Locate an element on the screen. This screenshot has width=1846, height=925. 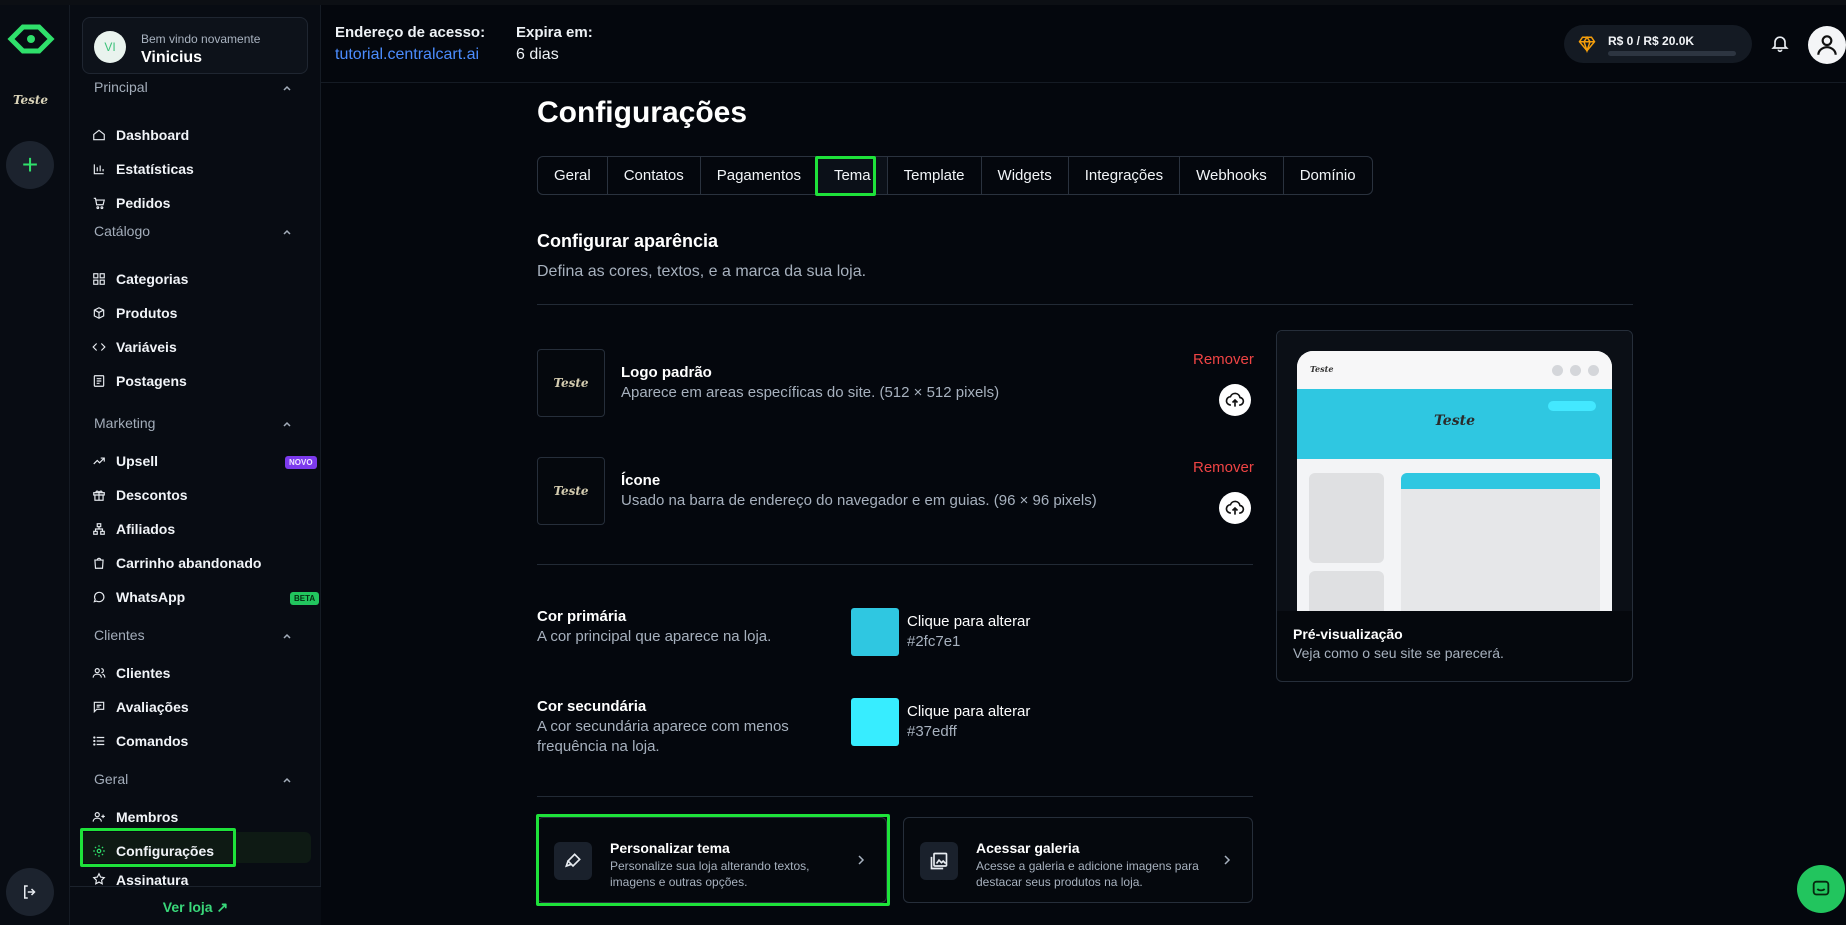
section-catalogo: Catálogo is located at coordinates (122, 231).